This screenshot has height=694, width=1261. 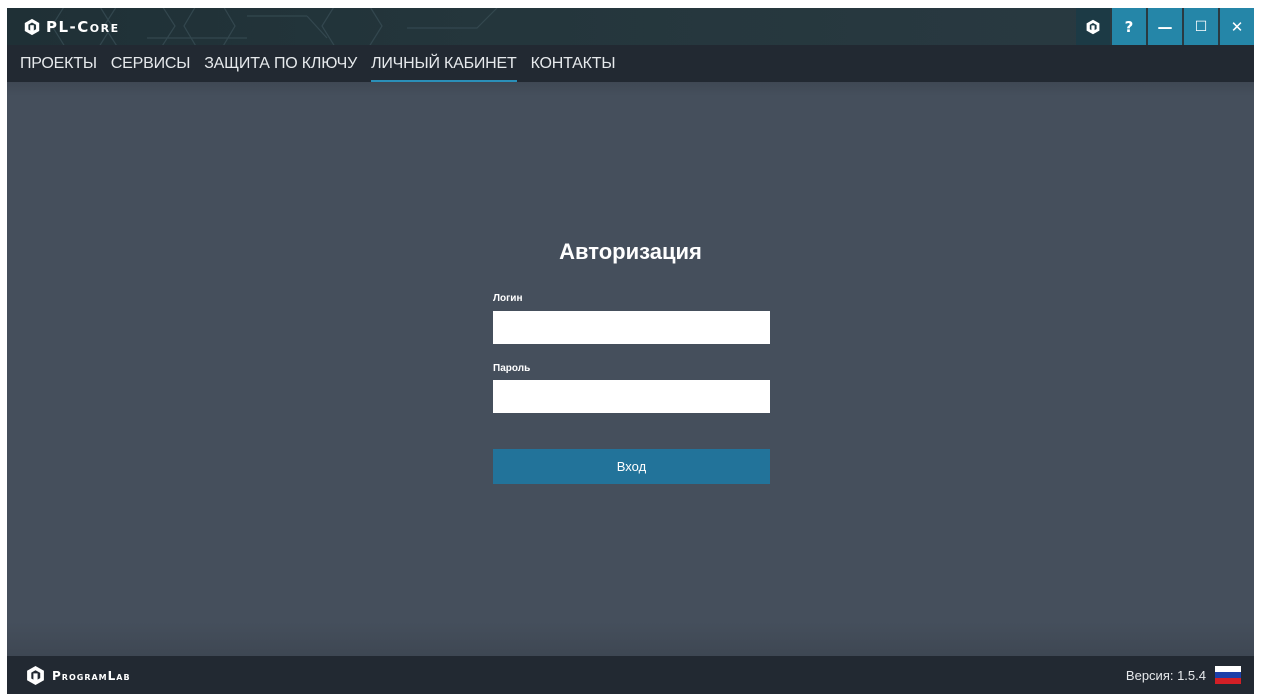 I want to click on nav-item-key-protection: ЗАЩИТА ПО КЛЮЧУ, so click(x=280, y=63).